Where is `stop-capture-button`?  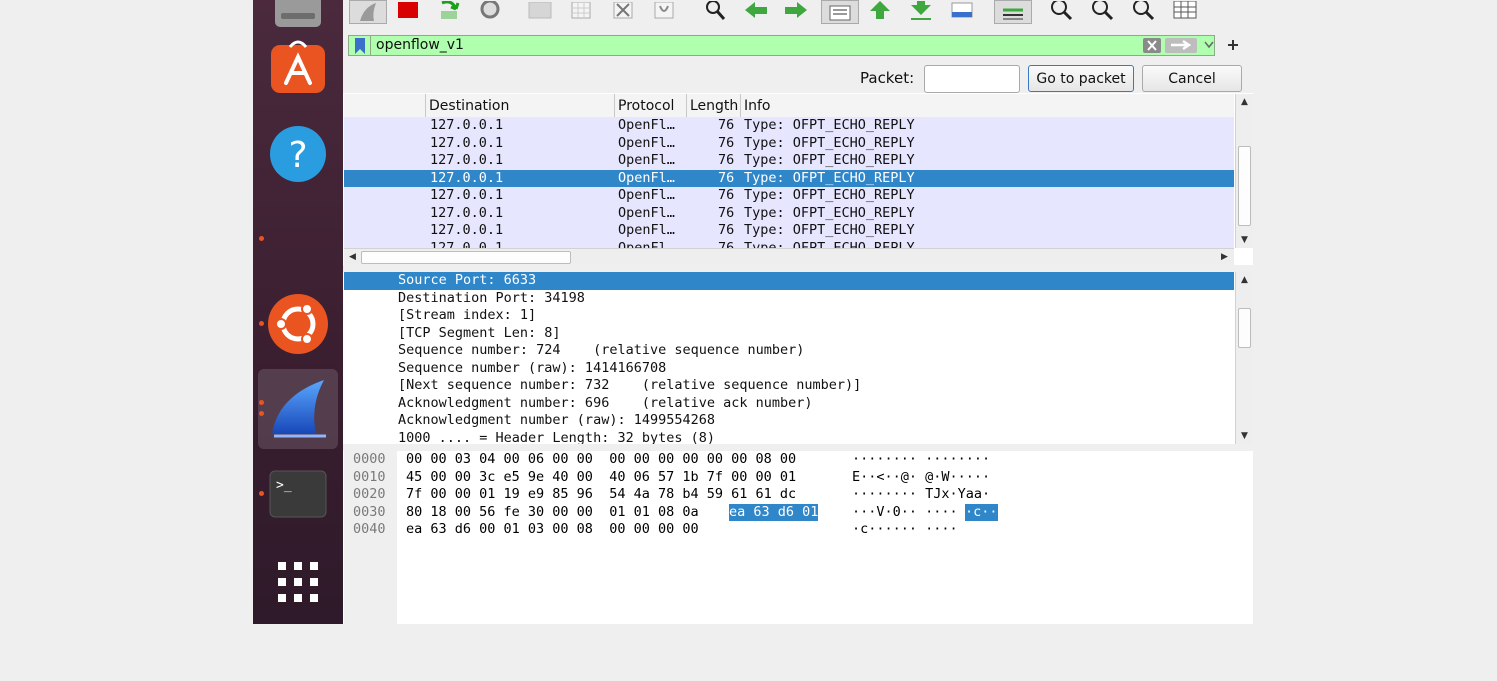 stop-capture-button is located at coordinates (408, 11).